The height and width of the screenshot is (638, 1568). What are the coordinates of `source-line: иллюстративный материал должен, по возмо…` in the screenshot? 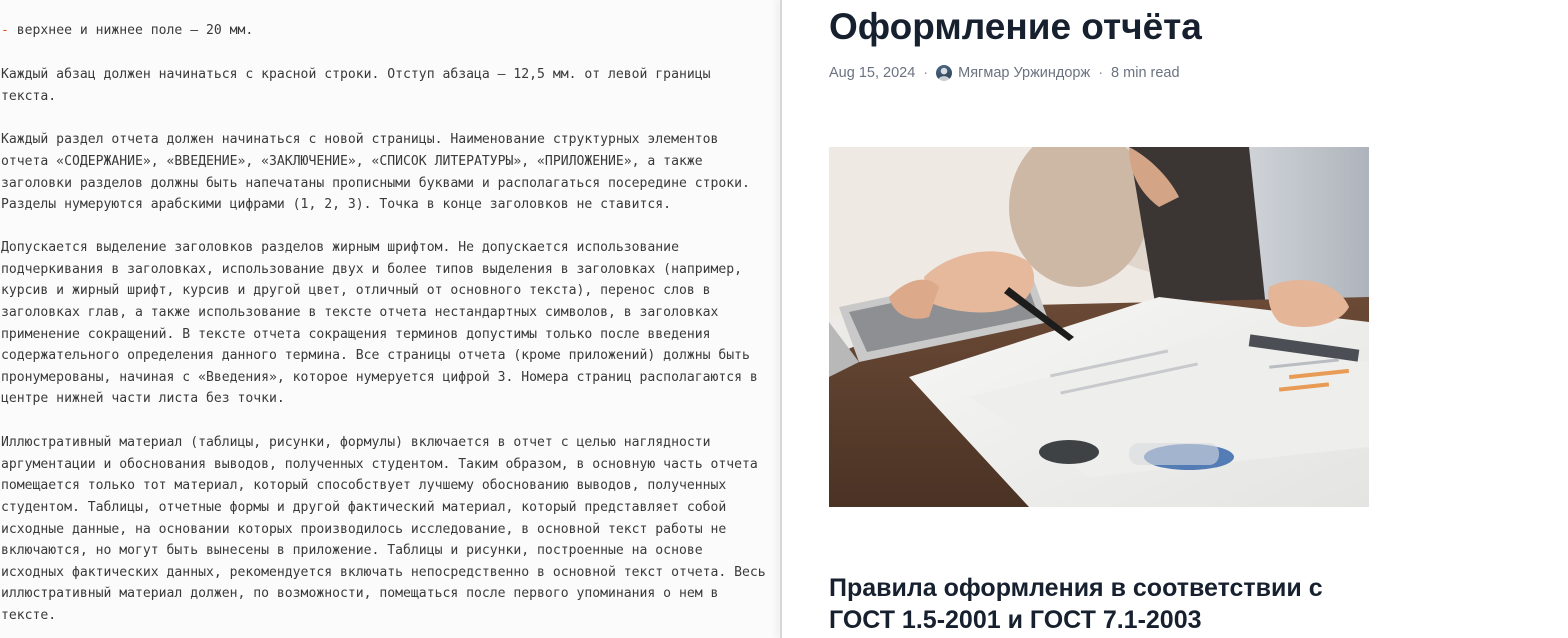 It's located at (360, 593).